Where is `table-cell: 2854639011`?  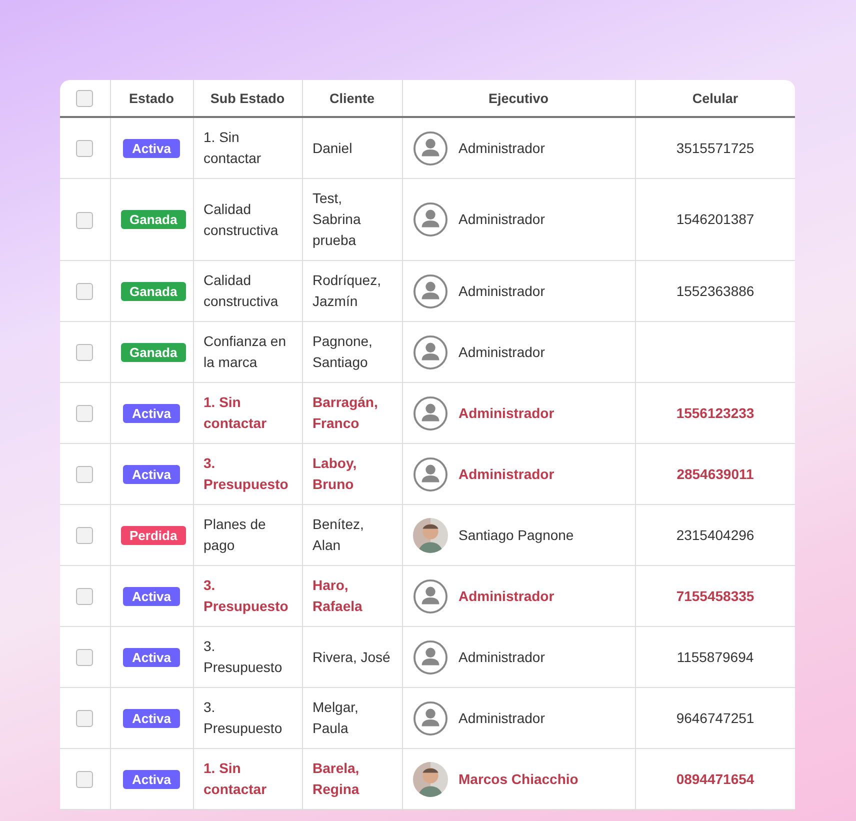 table-cell: 2854639011 is located at coordinates (715, 474).